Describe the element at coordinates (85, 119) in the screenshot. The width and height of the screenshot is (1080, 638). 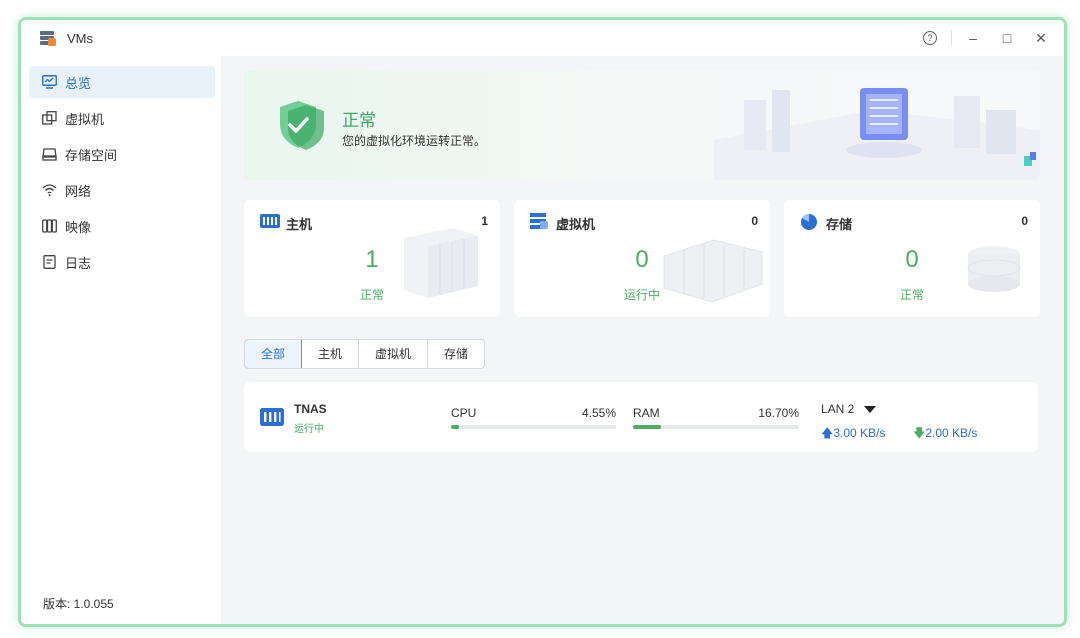
I see `sidebar-item-label: 虚拟机` at that location.